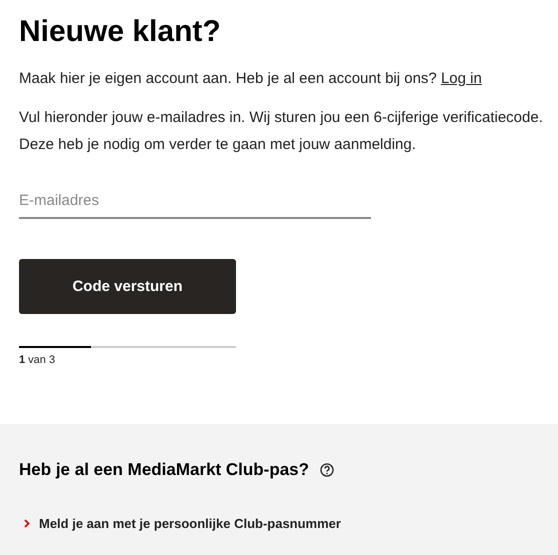  I want to click on email-field: E-mailadres, so click(195, 202).